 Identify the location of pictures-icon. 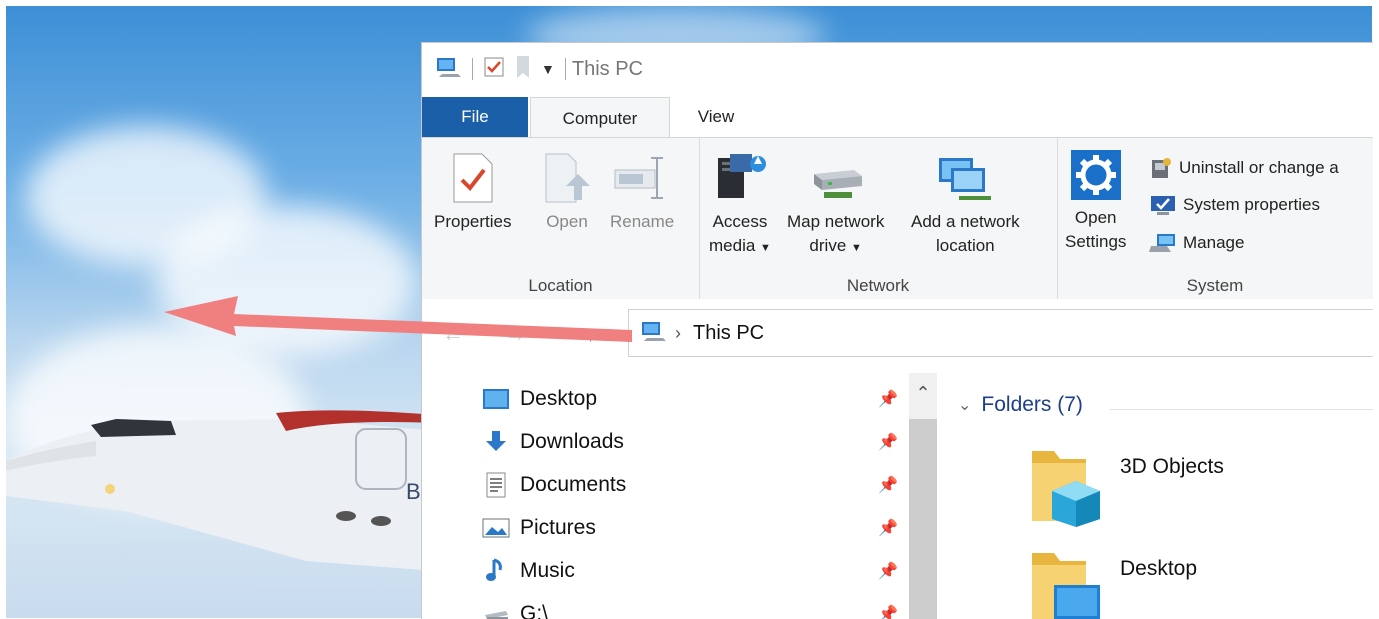
(496, 528).